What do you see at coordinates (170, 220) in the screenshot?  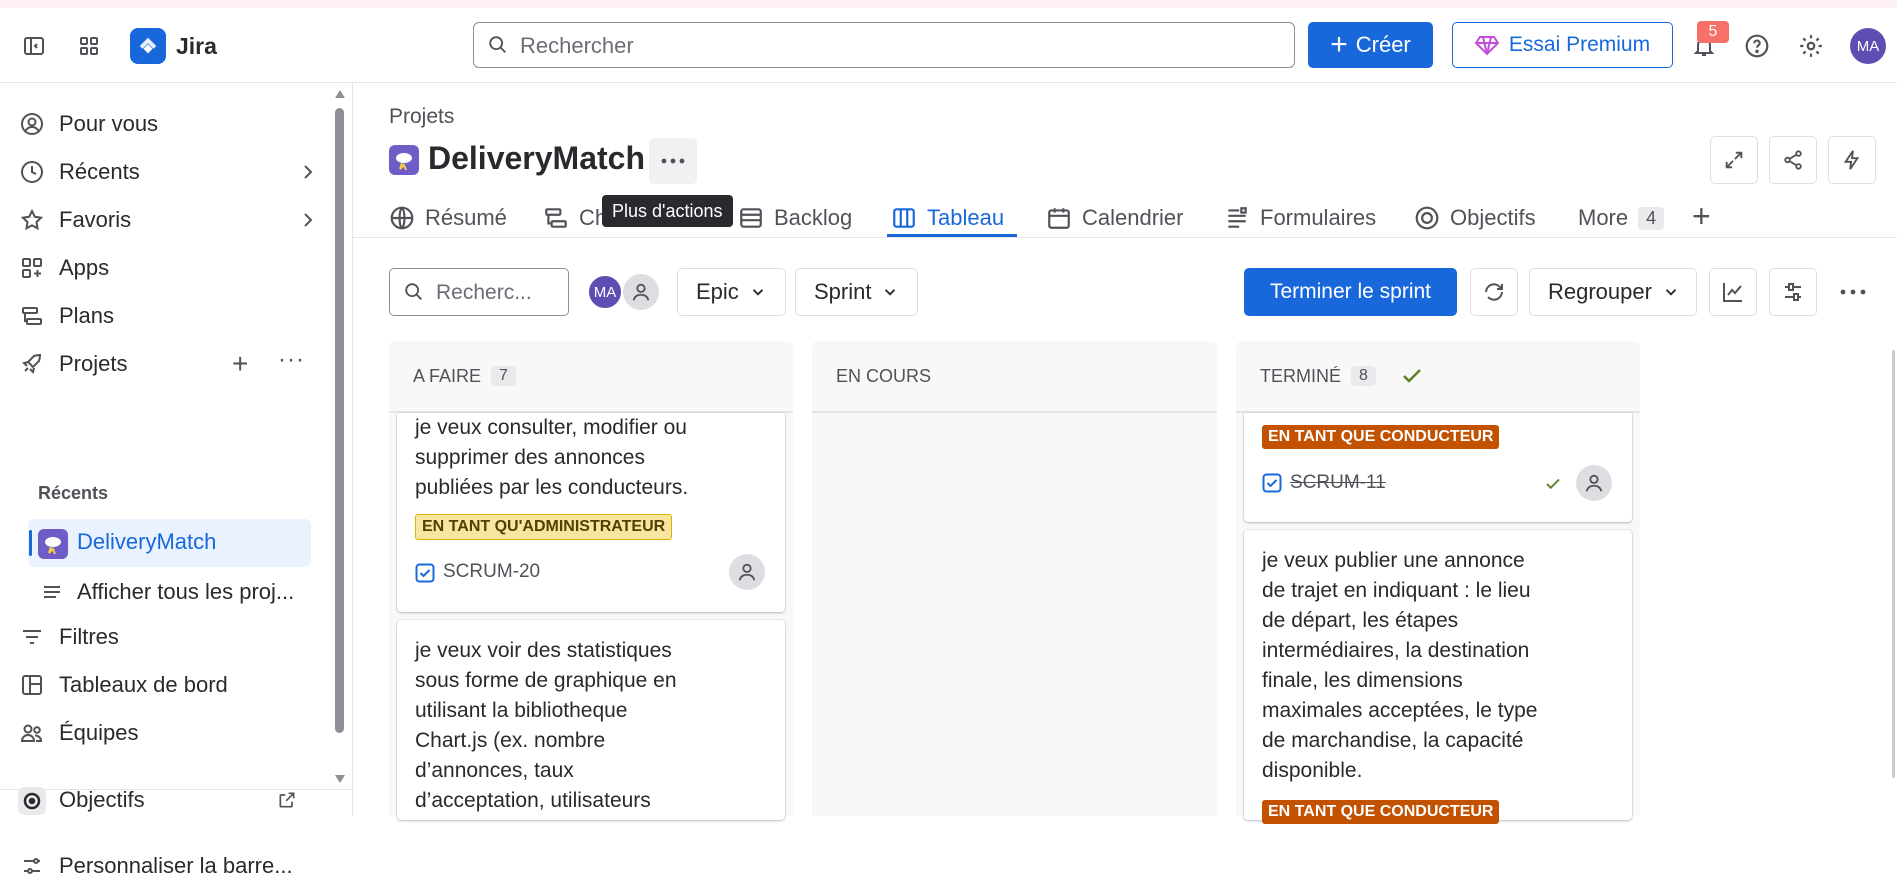 I see `sidebar-item-favorites: Favoris` at bounding box center [170, 220].